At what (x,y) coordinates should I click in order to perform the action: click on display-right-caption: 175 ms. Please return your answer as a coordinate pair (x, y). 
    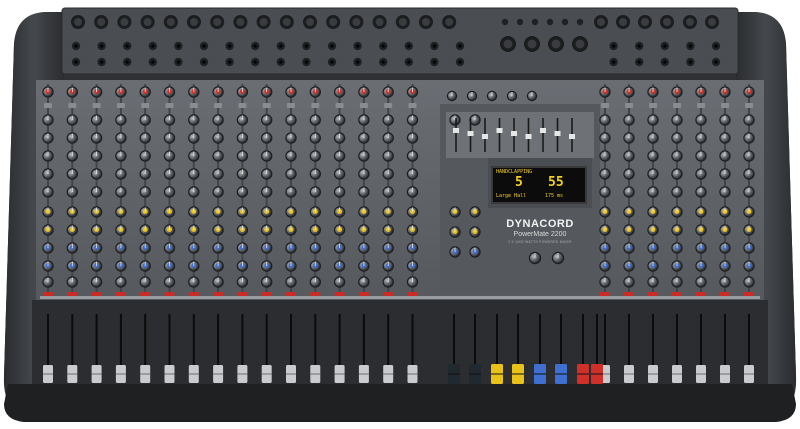
    Looking at the image, I should click on (554, 196).